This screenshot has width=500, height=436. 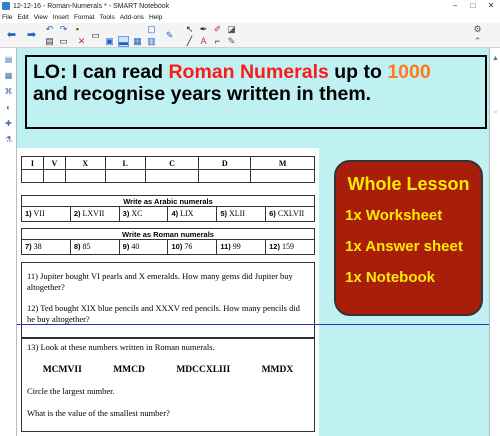 What do you see at coordinates (473, 6) in the screenshot?
I see `maximize-button: □` at bounding box center [473, 6].